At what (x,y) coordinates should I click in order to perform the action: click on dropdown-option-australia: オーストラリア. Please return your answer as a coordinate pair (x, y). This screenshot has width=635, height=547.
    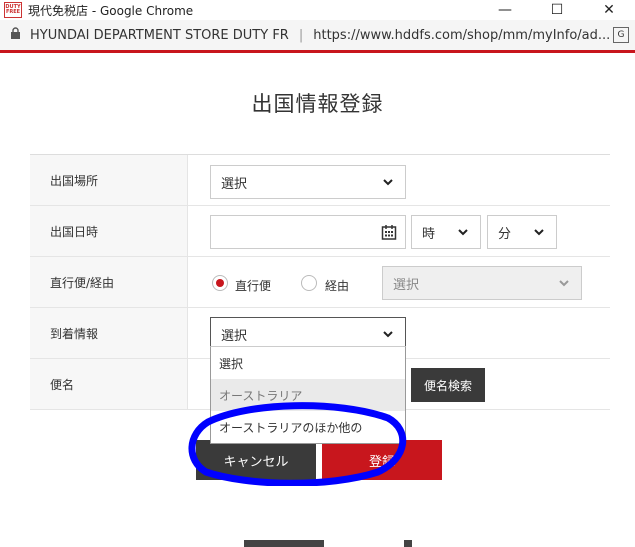
    Looking at the image, I should click on (308, 395).